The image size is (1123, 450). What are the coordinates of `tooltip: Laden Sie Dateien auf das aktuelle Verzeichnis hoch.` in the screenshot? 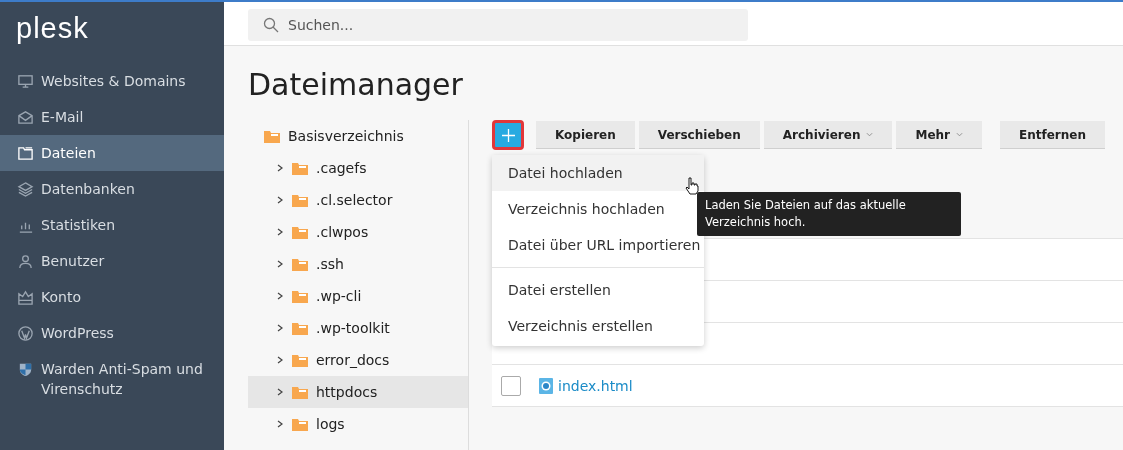 It's located at (829, 214).